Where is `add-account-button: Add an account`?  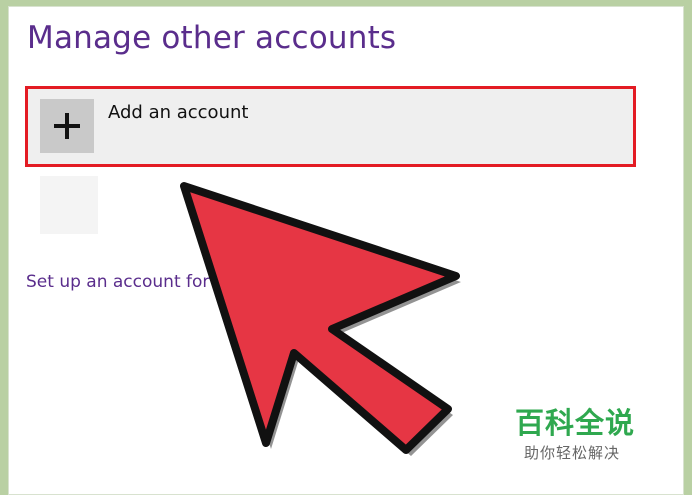
add-account-button: Add an account is located at coordinates (330, 126).